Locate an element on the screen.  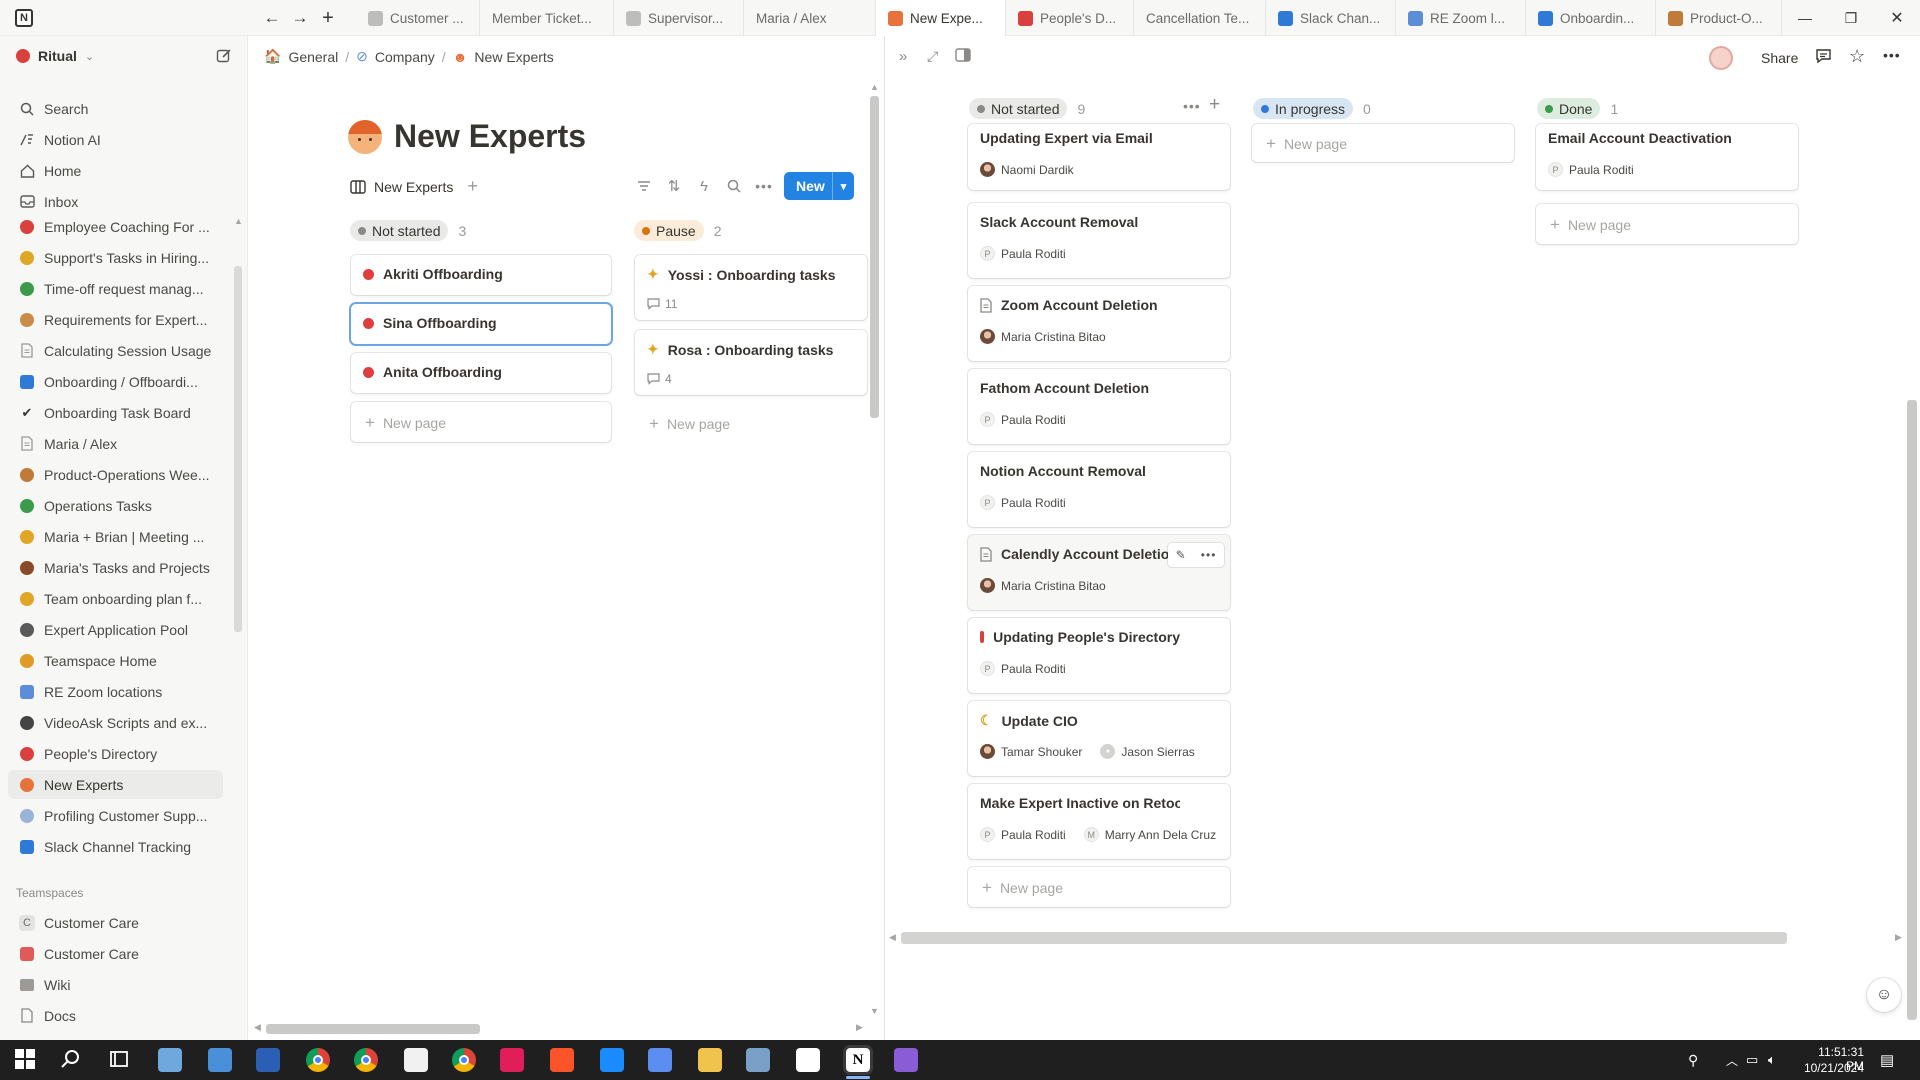
forward-arrow-icon: → is located at coordinates (300, 18).